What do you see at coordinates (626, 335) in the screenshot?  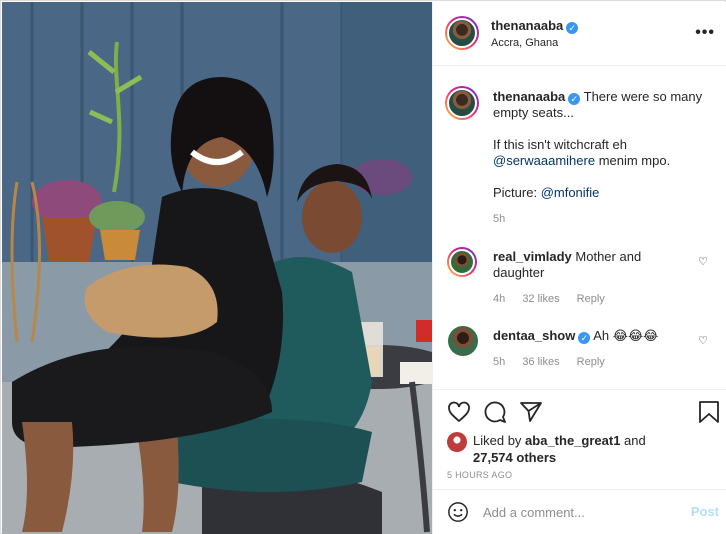 I see `comment-text: Ah 😂😂😂` at bounding box center [626, 335].